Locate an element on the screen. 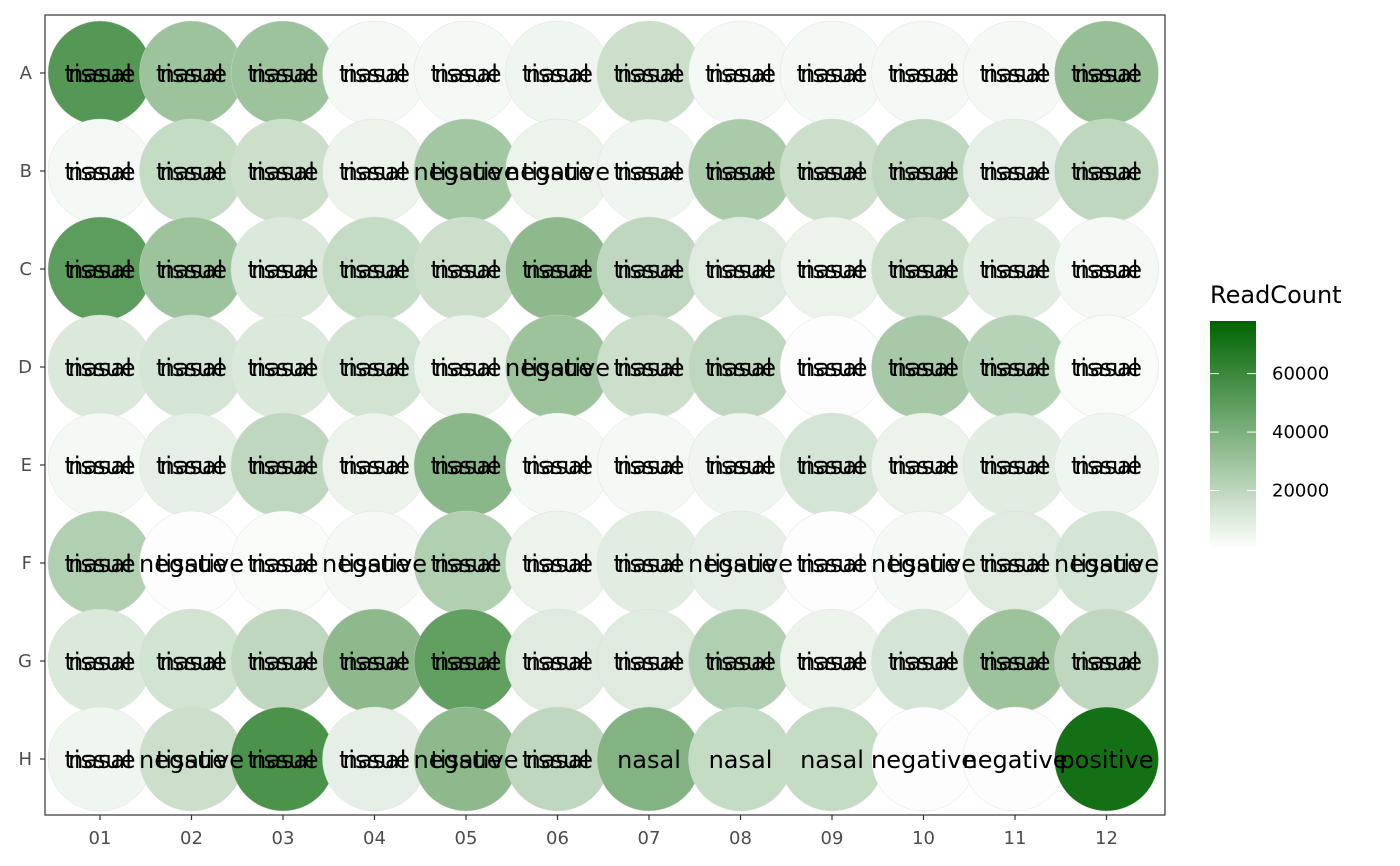  legend-tick-label: 40000 is located at coordinates (1300, 432).